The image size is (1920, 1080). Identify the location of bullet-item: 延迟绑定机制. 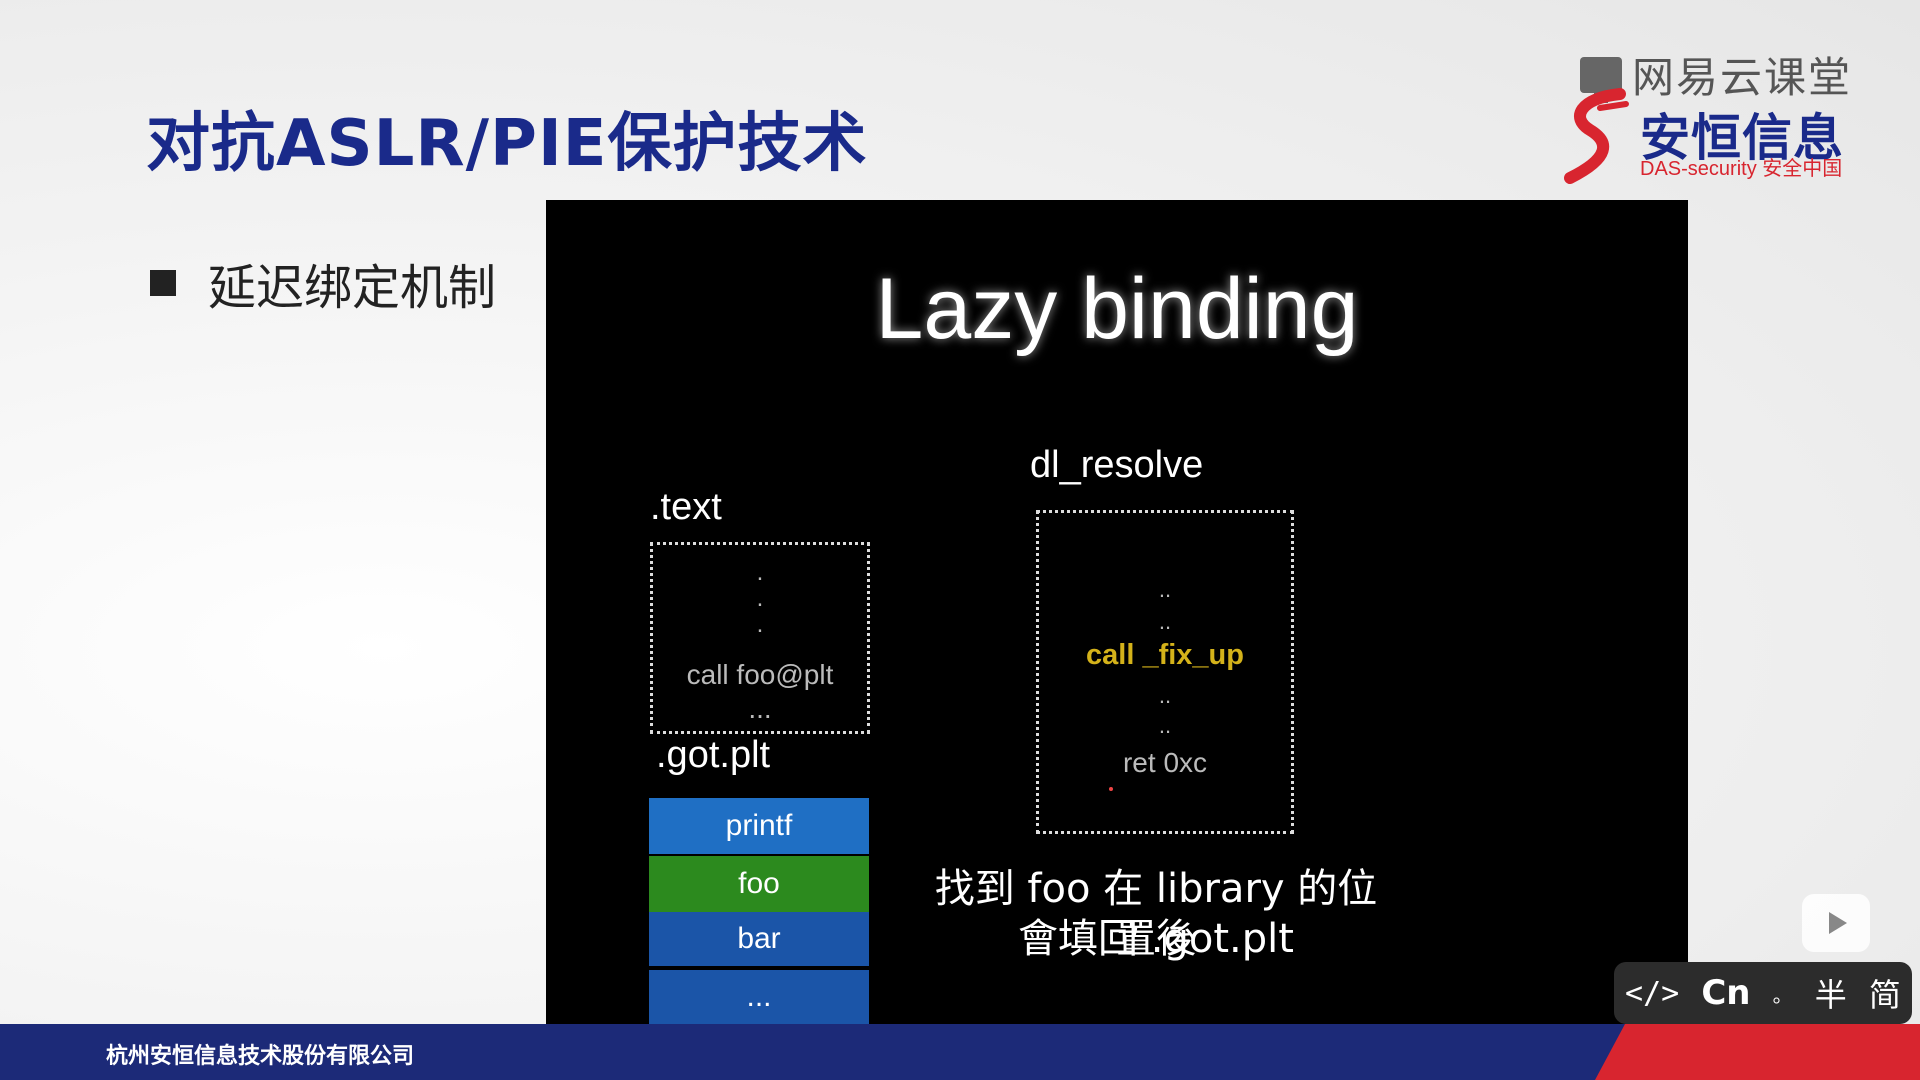
(323, 283).